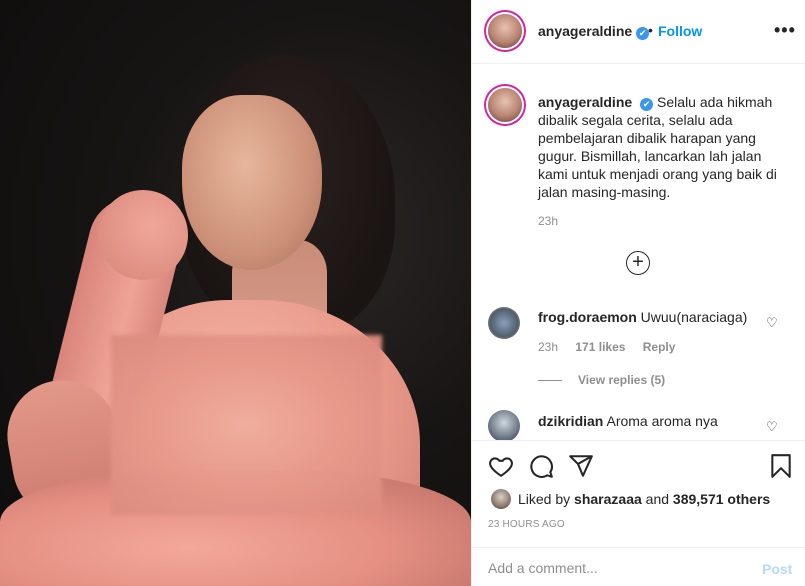 This screenshot has height=586, width=805. What do you see at coordinates (526, 524) in the screenshot?
I see `post-timestamp: 23 HOURS AGO` at bounding box center [526, 524].